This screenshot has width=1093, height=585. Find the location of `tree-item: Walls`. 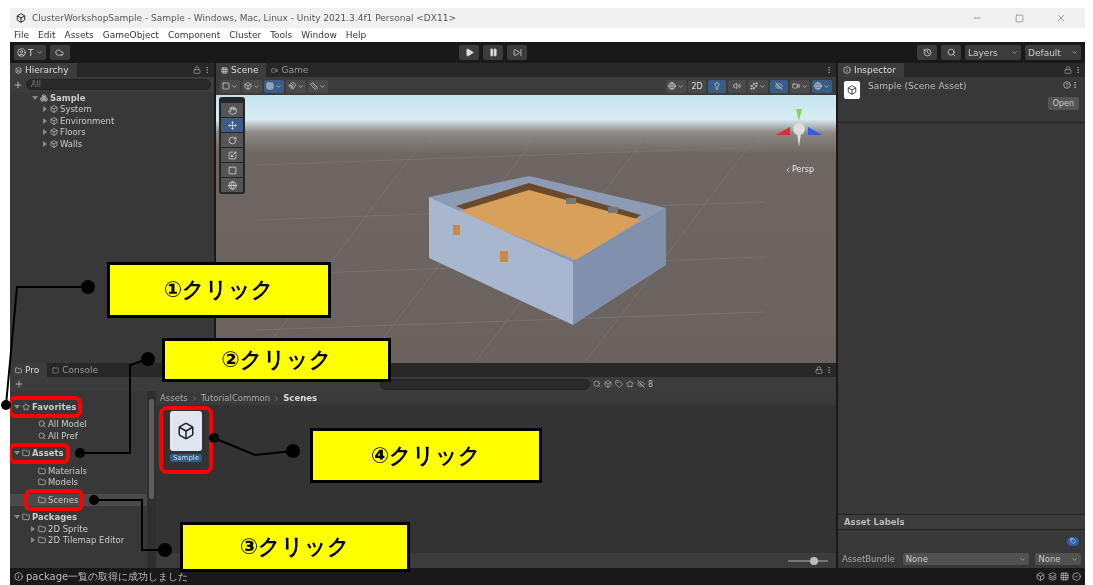

tree-item: Walls is located at coordinates (62, 144).